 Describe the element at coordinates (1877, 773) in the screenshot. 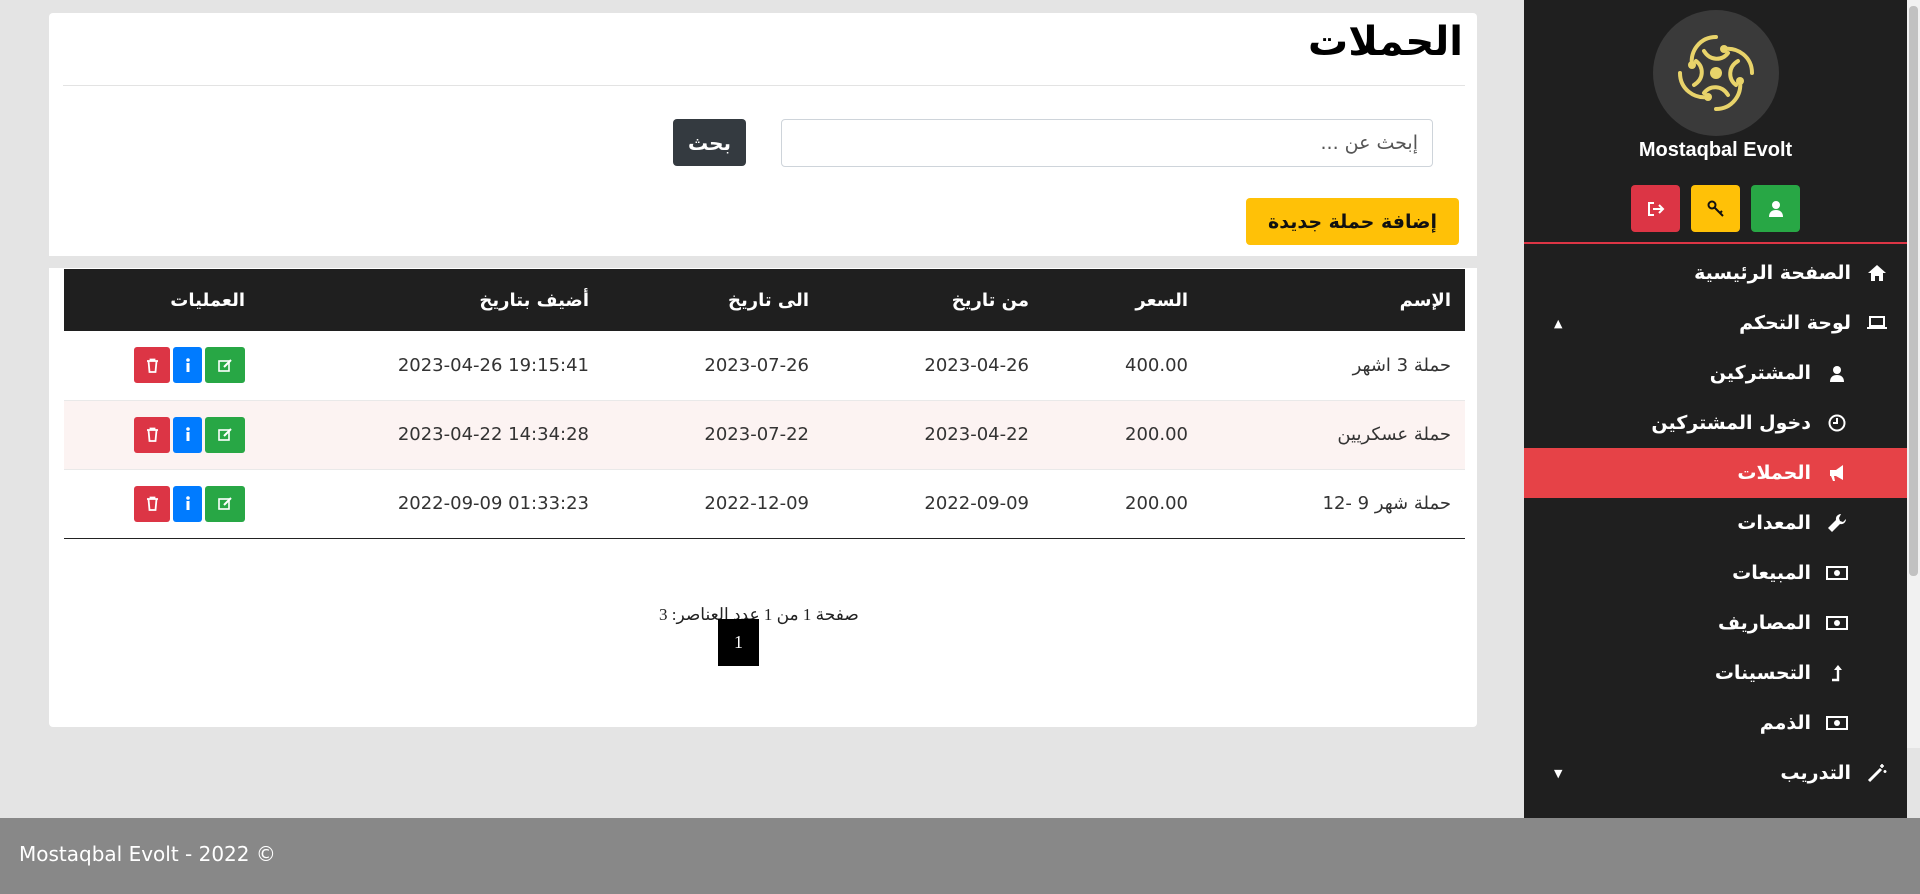

I see `magic-wand-icon` at that location.